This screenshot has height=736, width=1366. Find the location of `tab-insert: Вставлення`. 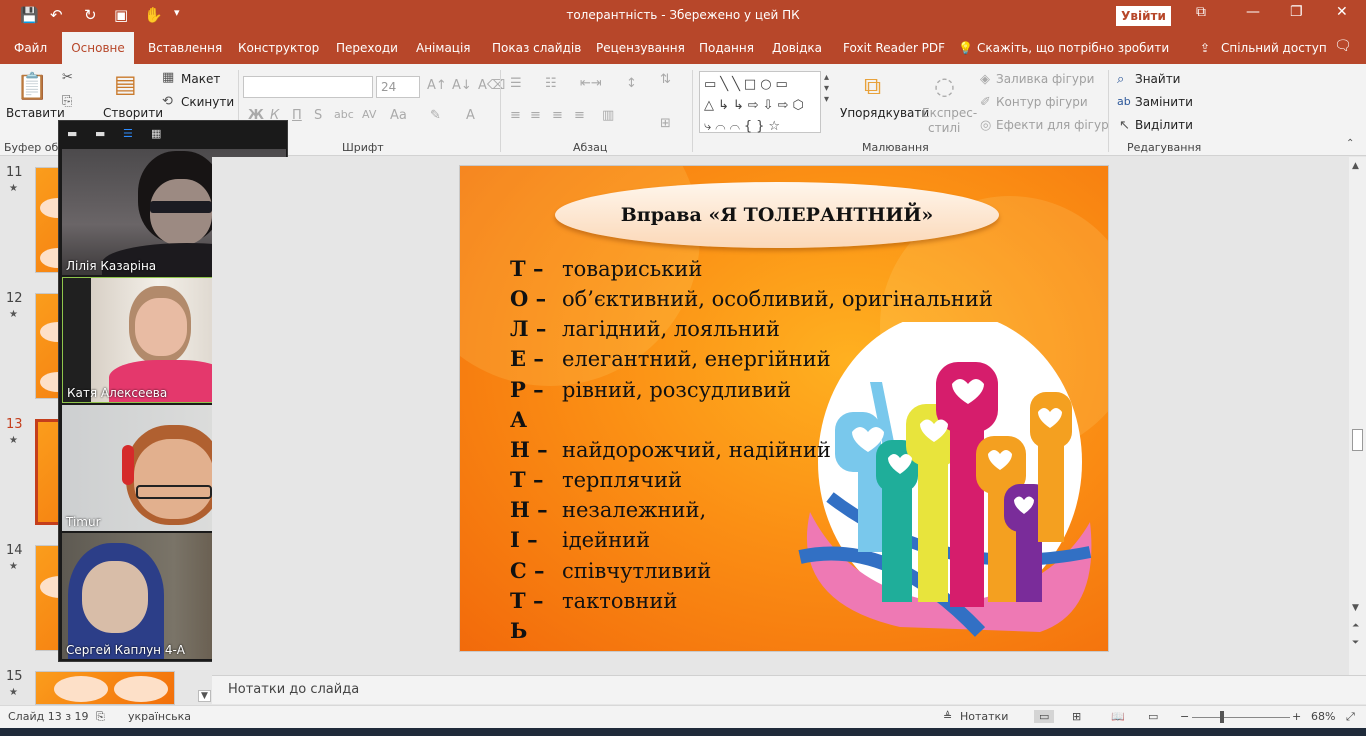

tab-insert: Вставлення is located at coordinates (185, 48).